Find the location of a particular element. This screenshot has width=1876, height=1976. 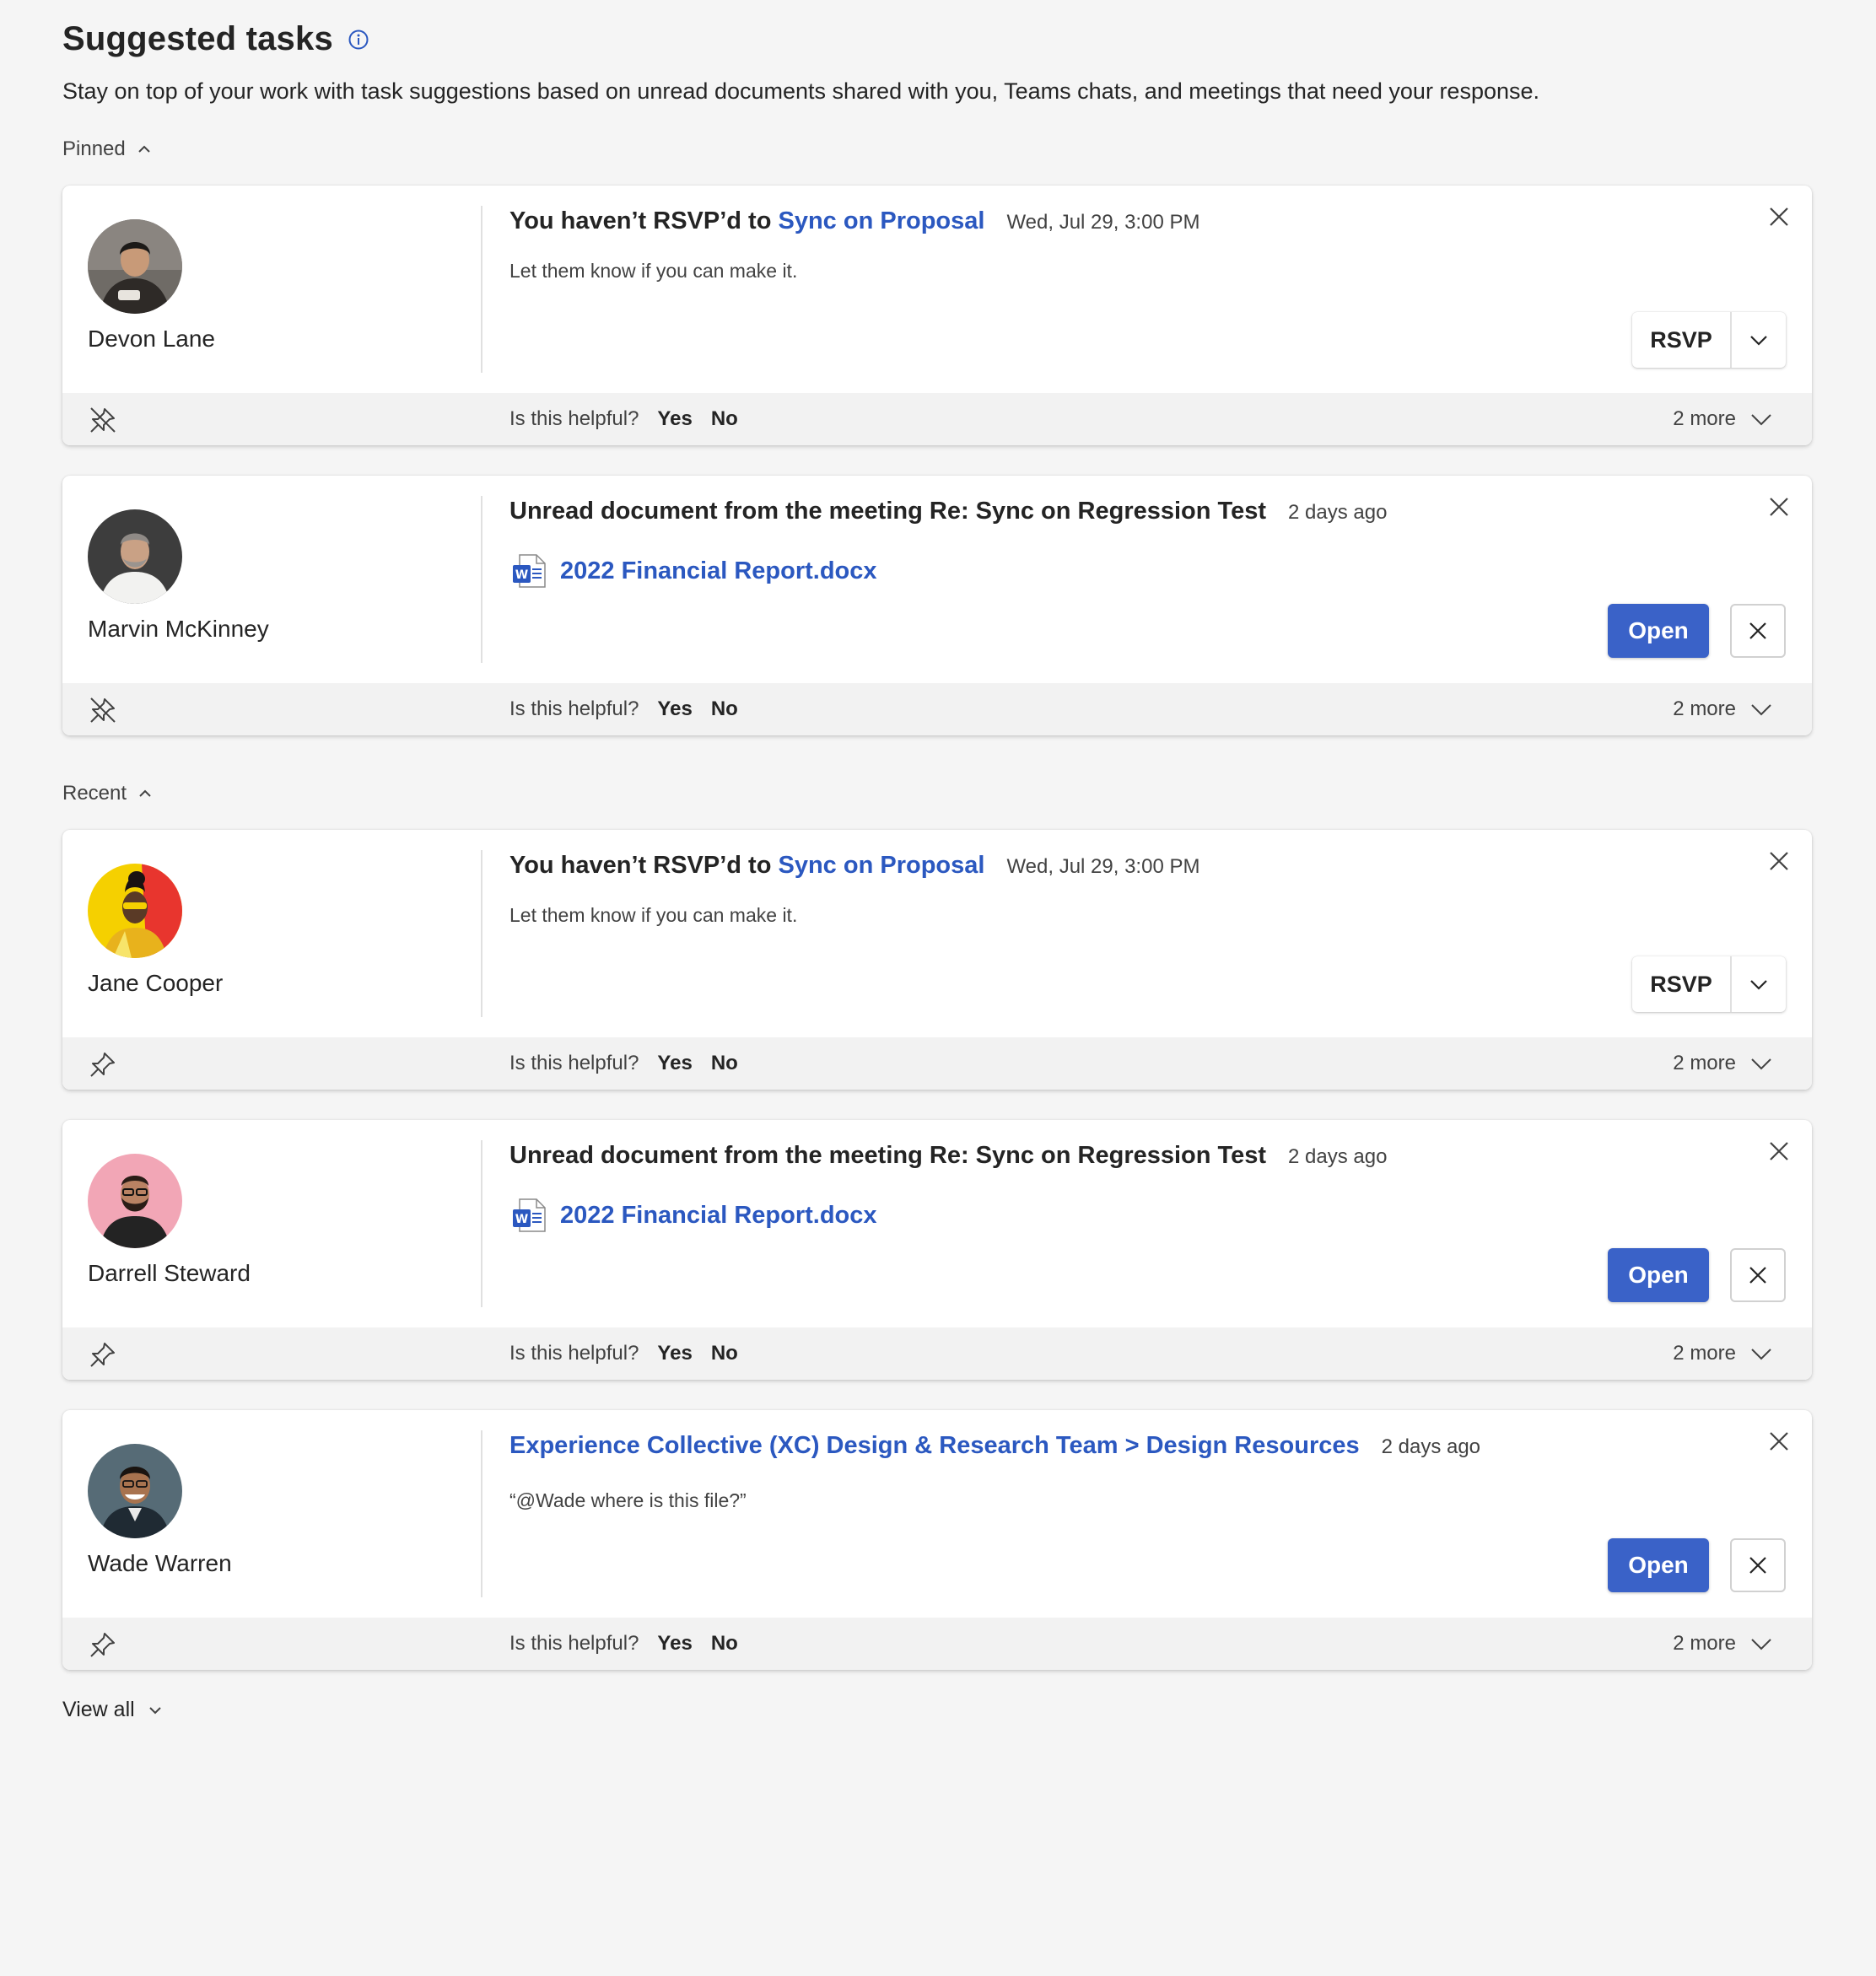

recent-section-toggle: Recent is located at coordinates (108, 793).